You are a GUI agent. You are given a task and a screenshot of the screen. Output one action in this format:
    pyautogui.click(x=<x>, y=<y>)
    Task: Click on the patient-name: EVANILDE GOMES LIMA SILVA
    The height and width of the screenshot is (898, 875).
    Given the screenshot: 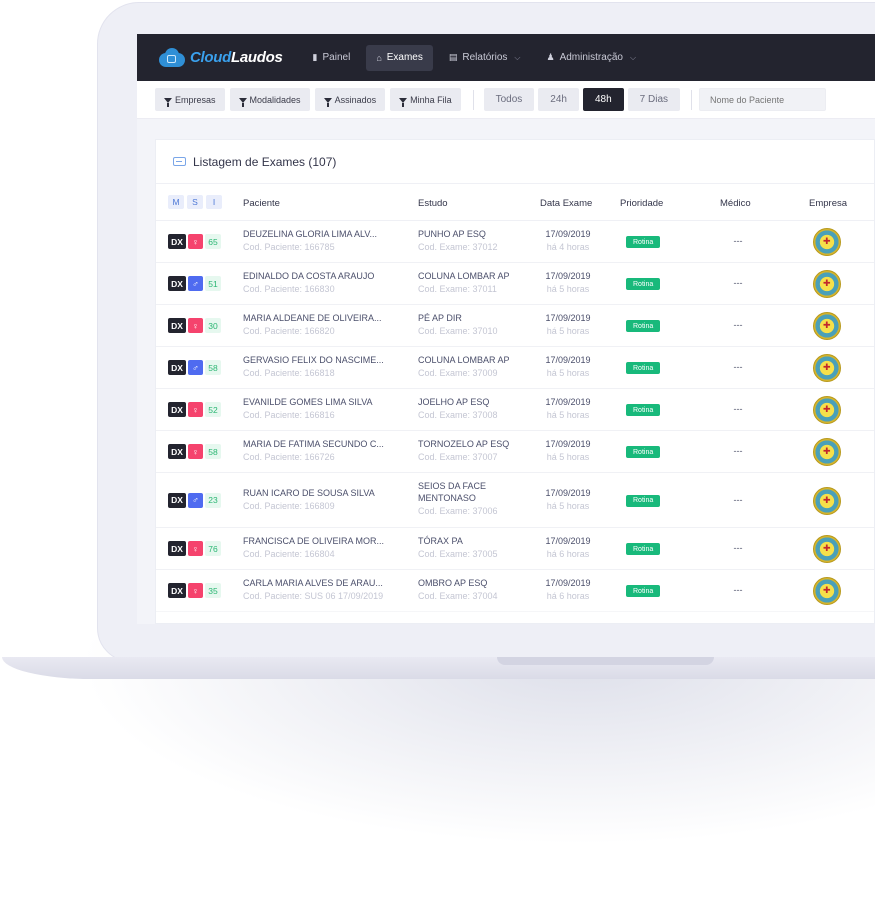 What is the action you would take?
    pyautogui.click(x=308, y=402)
    